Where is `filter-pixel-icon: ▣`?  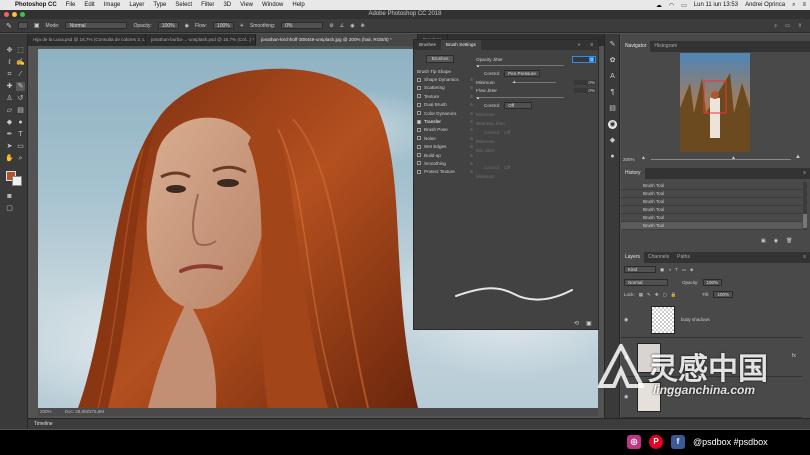
filter-pixel-icon: ▣ is located at coordinates (662, 270).